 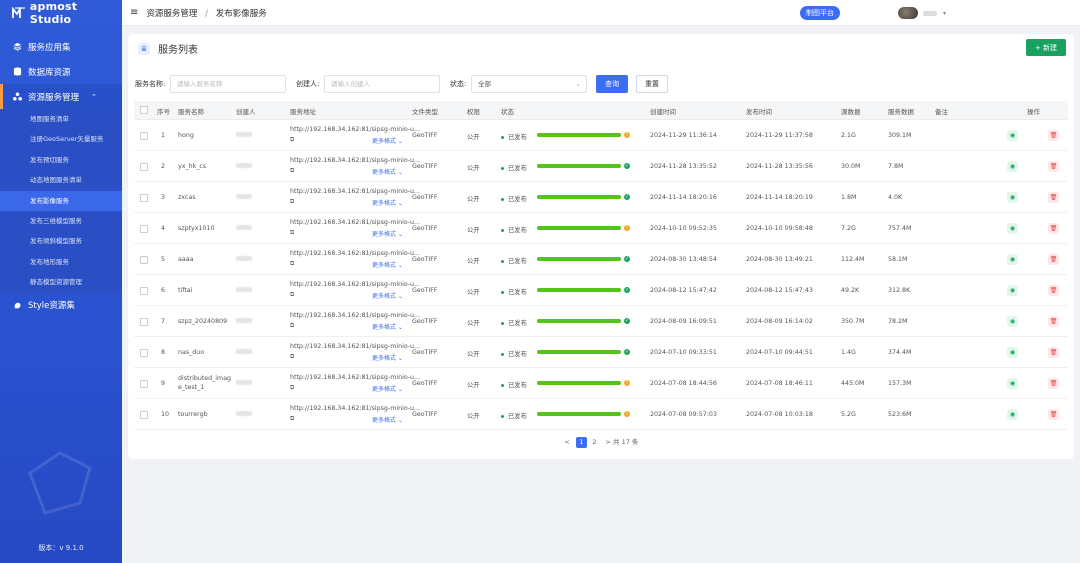 What do you see at coordinates (61, 139) in the screenshot?
I see `sidebar-subitem: 注册GeoServer矢量服务` at bounding box center [61, 139].